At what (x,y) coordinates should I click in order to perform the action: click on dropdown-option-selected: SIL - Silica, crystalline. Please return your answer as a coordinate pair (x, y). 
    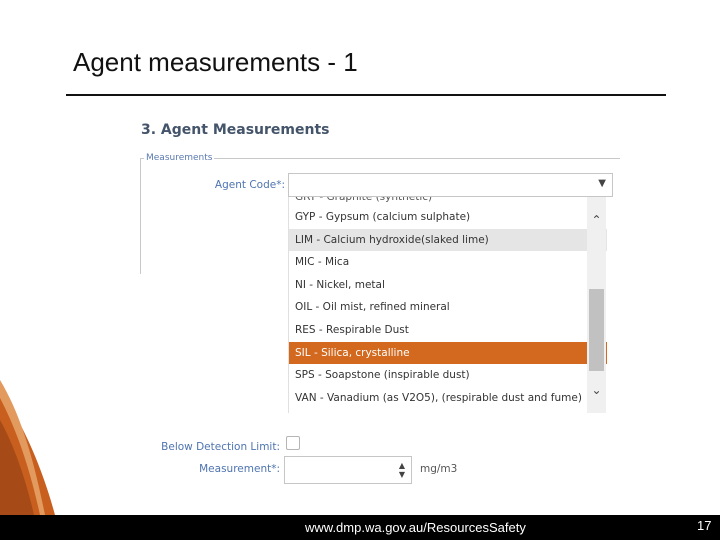
    Looking at the image, I should click on (448, 353).